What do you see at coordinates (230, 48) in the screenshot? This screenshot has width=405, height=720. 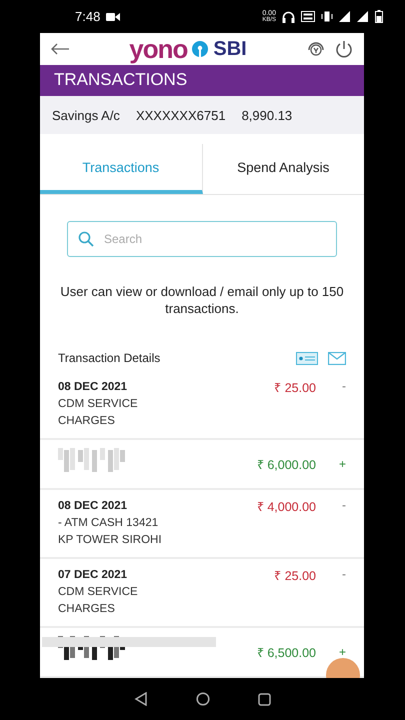 I see `bank-logo-text: SBI` at bounding box center [230, 48].